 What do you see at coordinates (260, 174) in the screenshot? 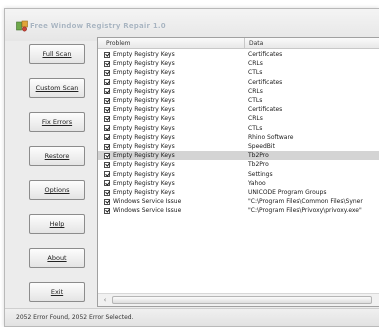
I see `cell-data: Settings` at bounding box center [260, 174].